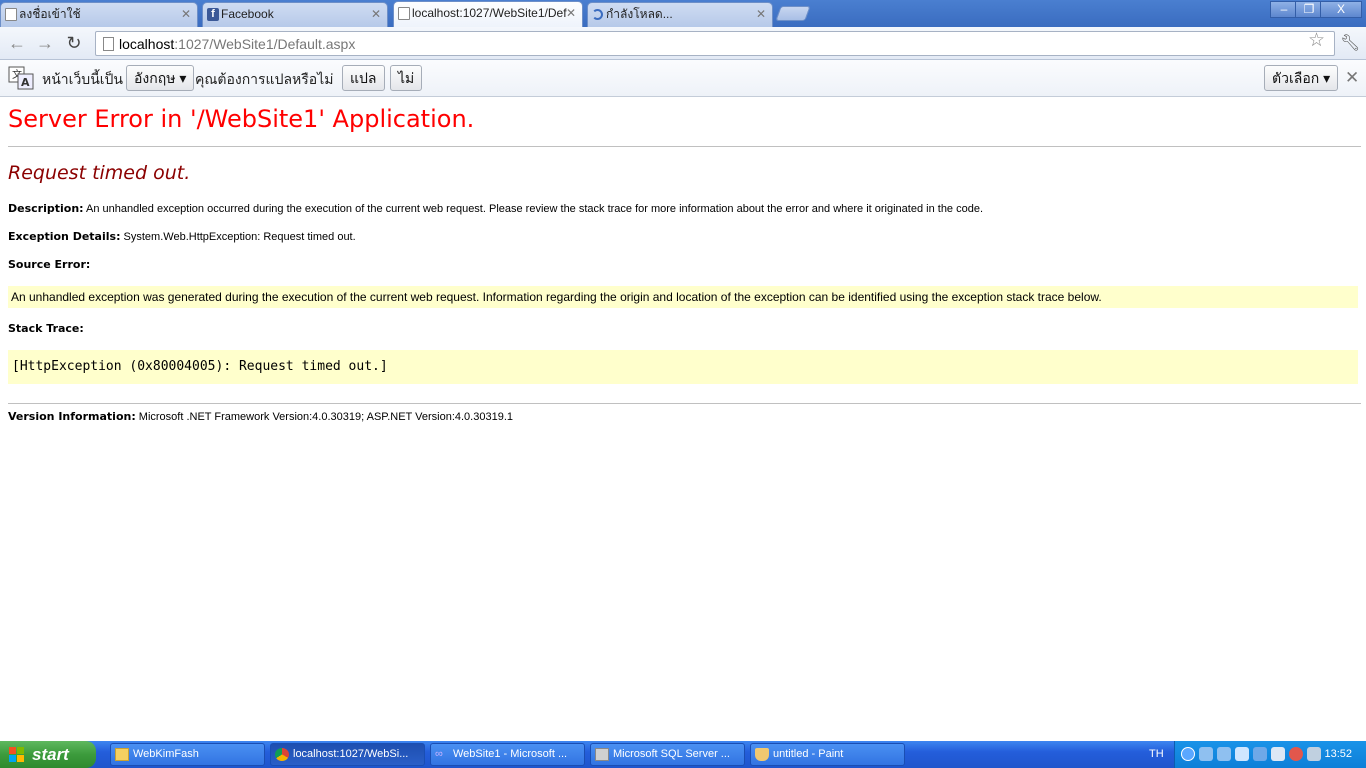 The width and height of the screenshot is (1366, 768). What do you see at coordinates (1309, 9) in the screenshot?
I see `restore-button: ❐` at bounding box center [1309, 9].